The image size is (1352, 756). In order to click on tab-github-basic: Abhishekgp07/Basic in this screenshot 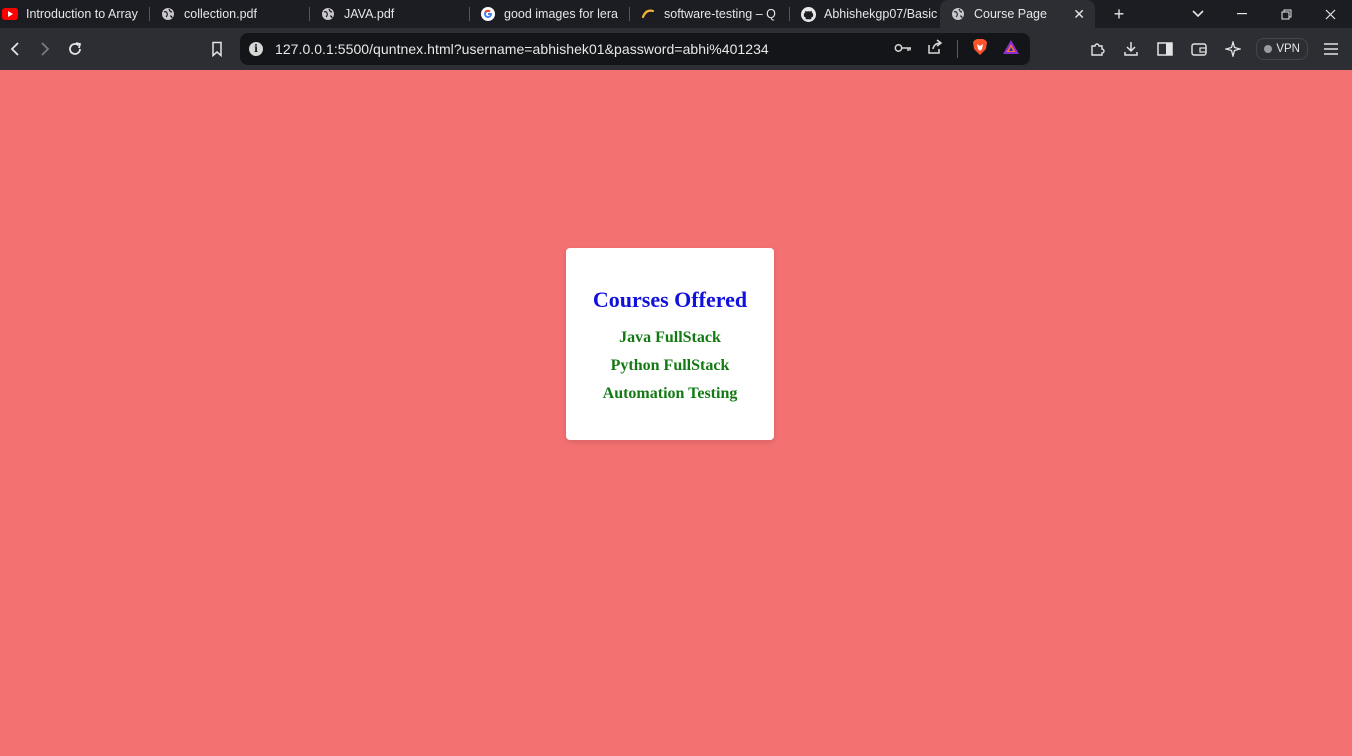, I will do `click(865, 14)`.